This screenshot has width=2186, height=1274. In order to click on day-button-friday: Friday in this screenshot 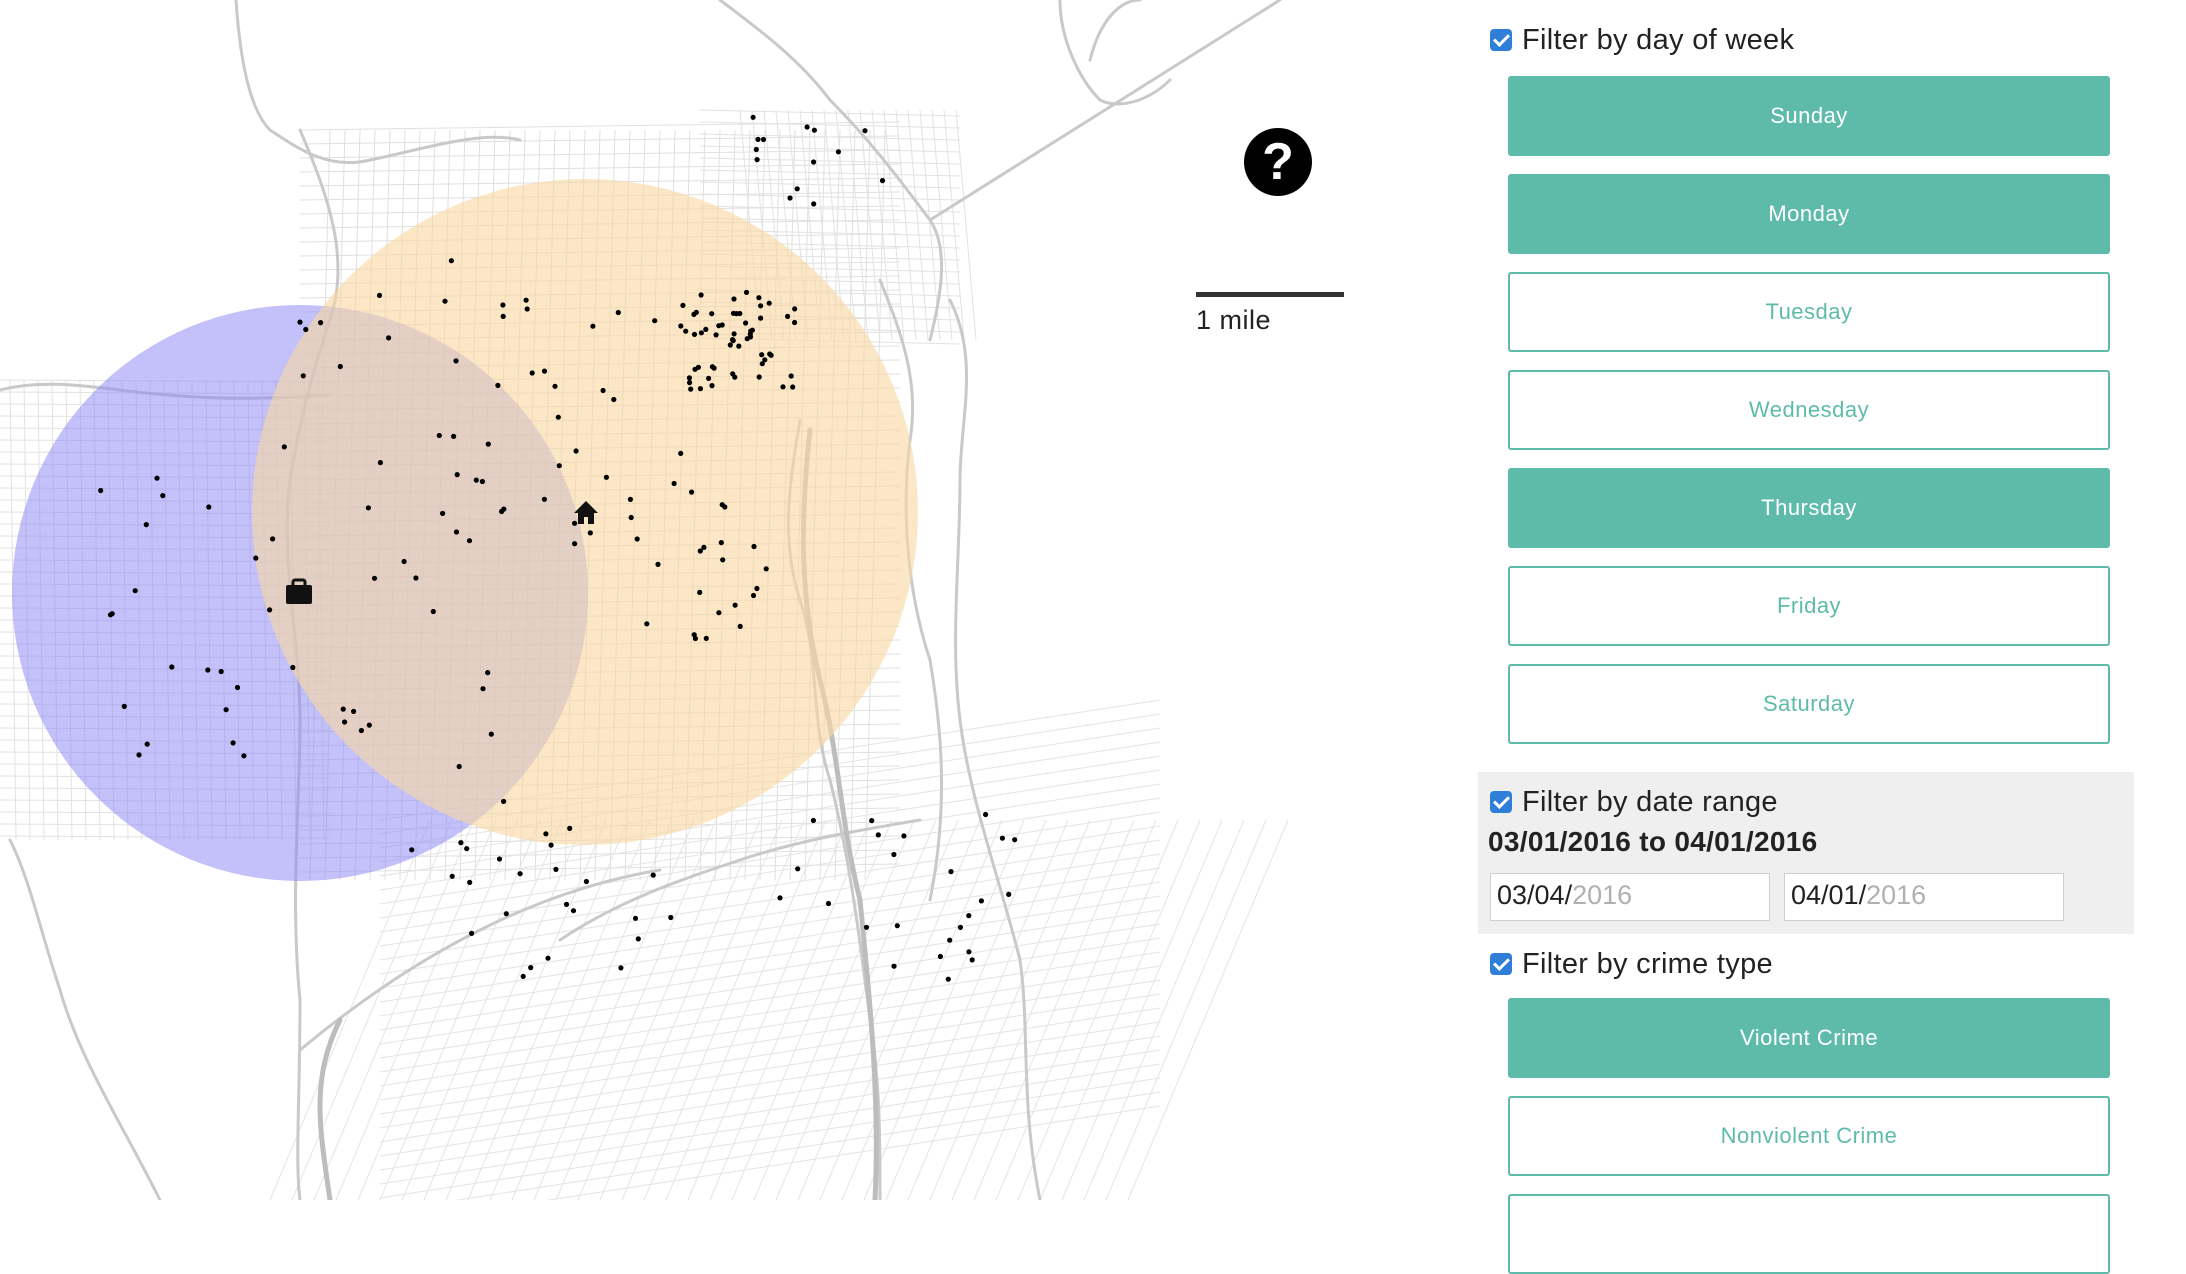, I will do `click(1809, 606)`.